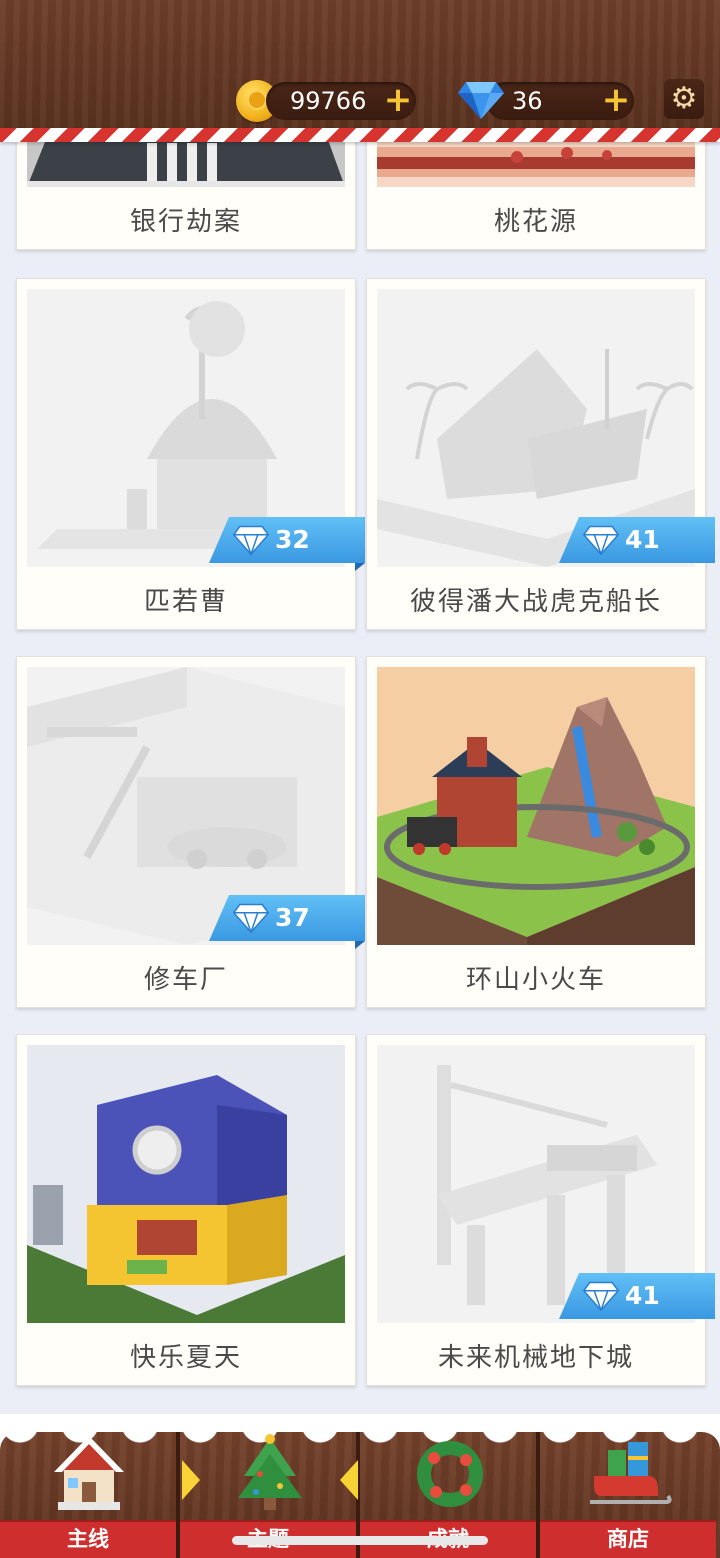 The image size is (720, 1558). Describe the element at coordinates (540, 454) in the screenshot. I see `theme-card: 41 彼得潘大战虎克船长` at that location.